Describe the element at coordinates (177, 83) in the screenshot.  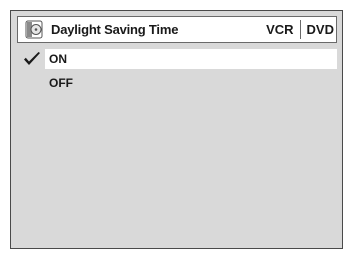
I see `option-off: OFF` at that location.